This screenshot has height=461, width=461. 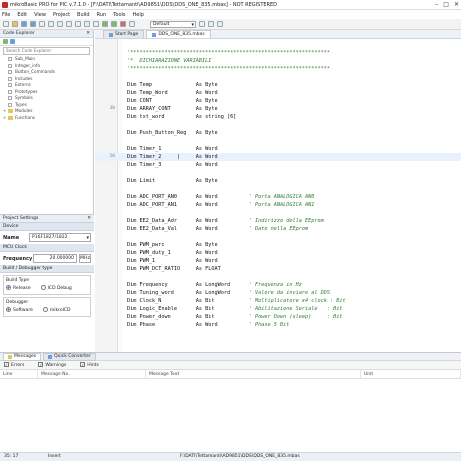 What do you see at coordinates (278, 165) in the screenshot?
I see `code-line: Dim Timer_3 As Word` at bounding box center [278, 165].